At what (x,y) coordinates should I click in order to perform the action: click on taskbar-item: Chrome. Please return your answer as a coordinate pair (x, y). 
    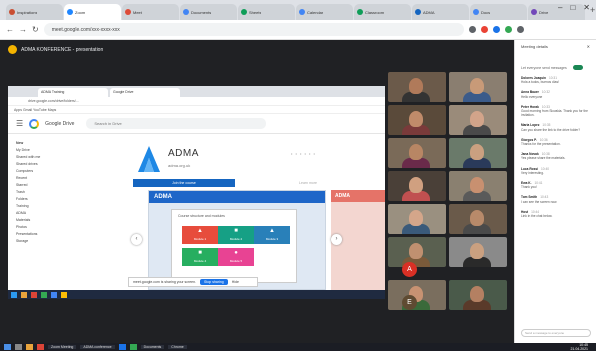
    Looking at the image, I should click on (177, 347).